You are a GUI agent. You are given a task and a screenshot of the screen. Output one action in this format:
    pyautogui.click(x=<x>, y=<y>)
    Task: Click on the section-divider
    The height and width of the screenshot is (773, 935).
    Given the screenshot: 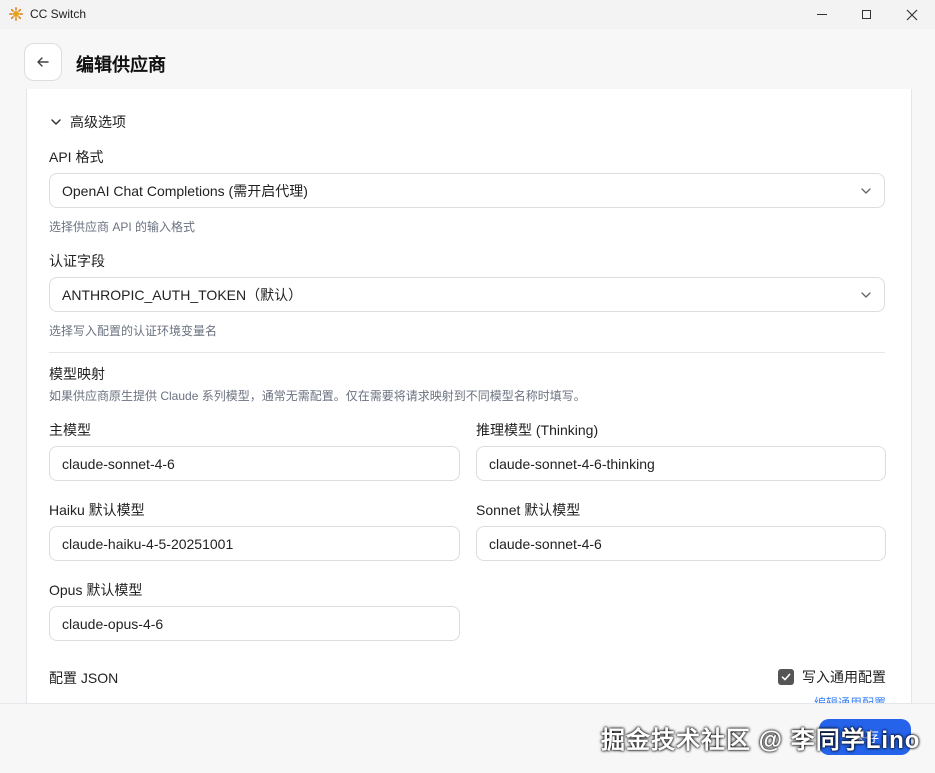 What is the action you would take?
    pyautogui.click(x=467, y=352)
    